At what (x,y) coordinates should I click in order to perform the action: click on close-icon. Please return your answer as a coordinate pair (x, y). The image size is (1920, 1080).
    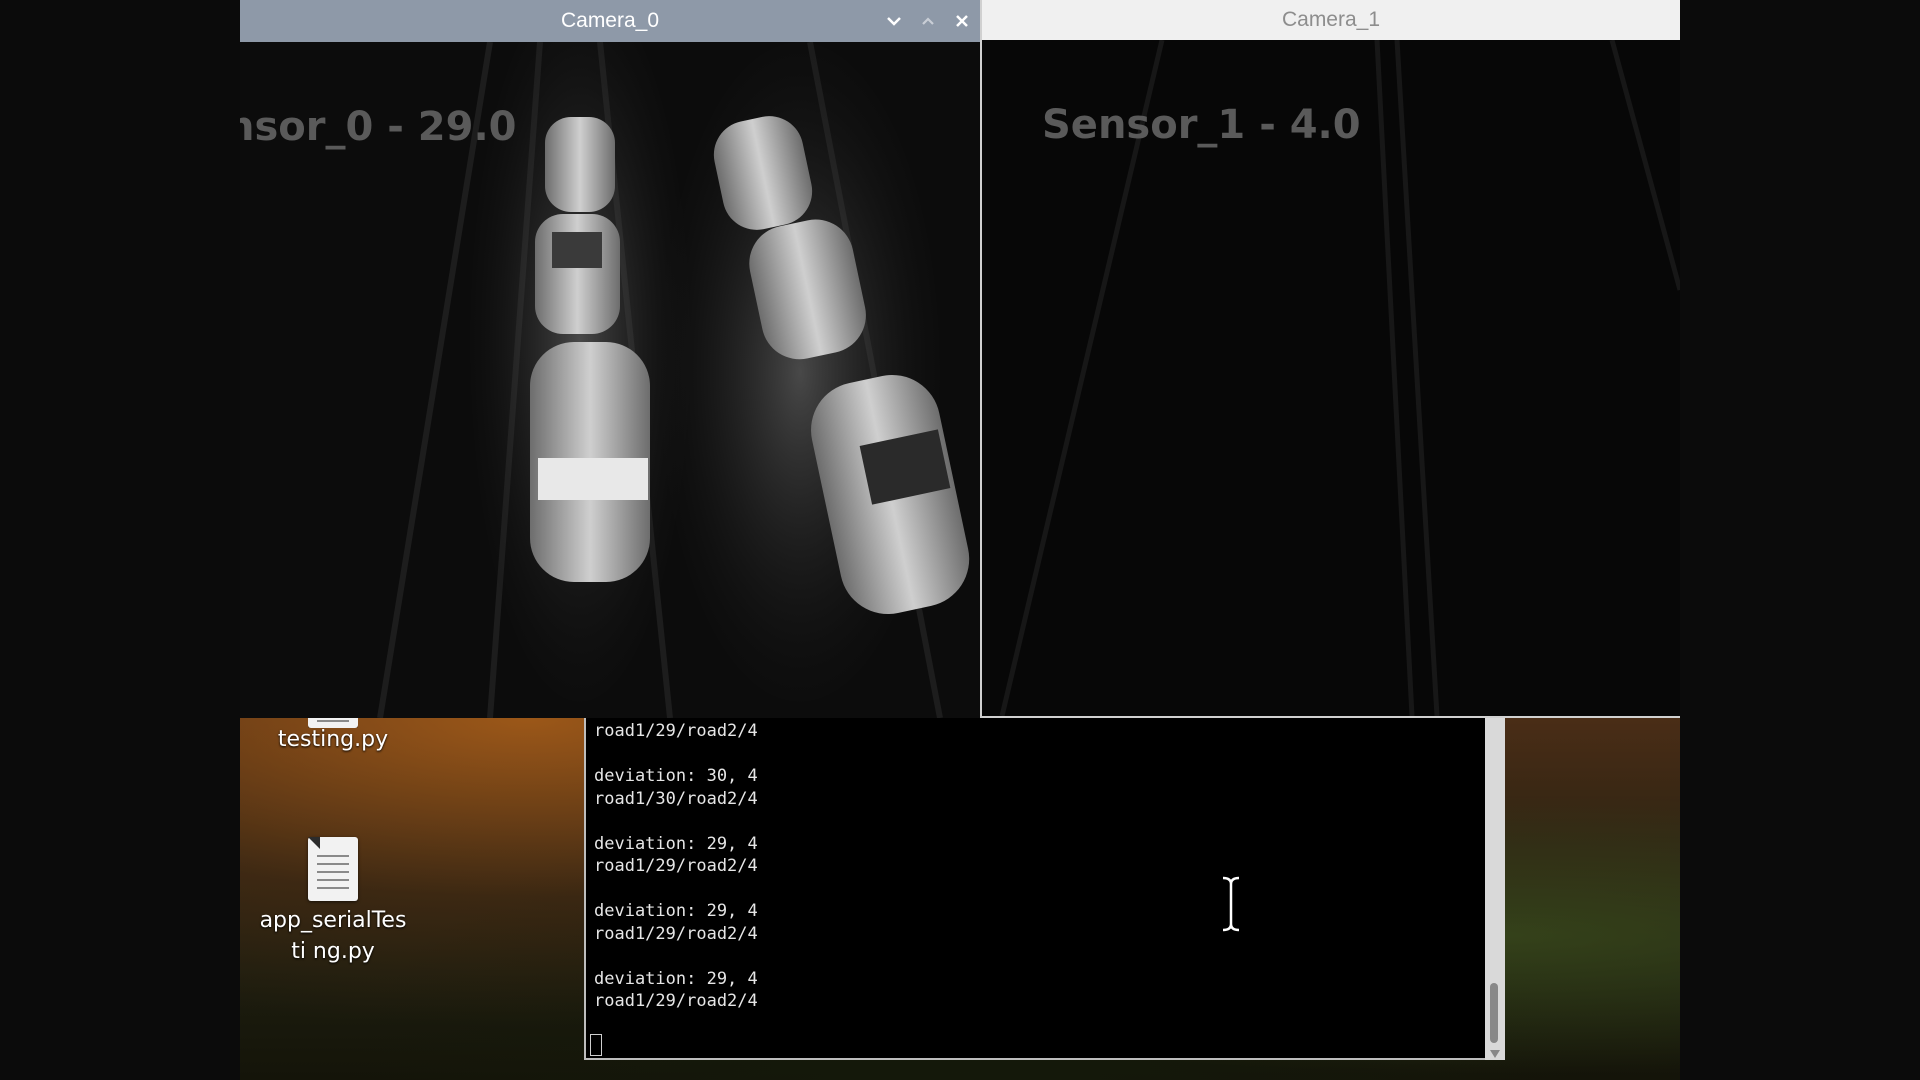
    Looking at the image, I should click on (962, 21).